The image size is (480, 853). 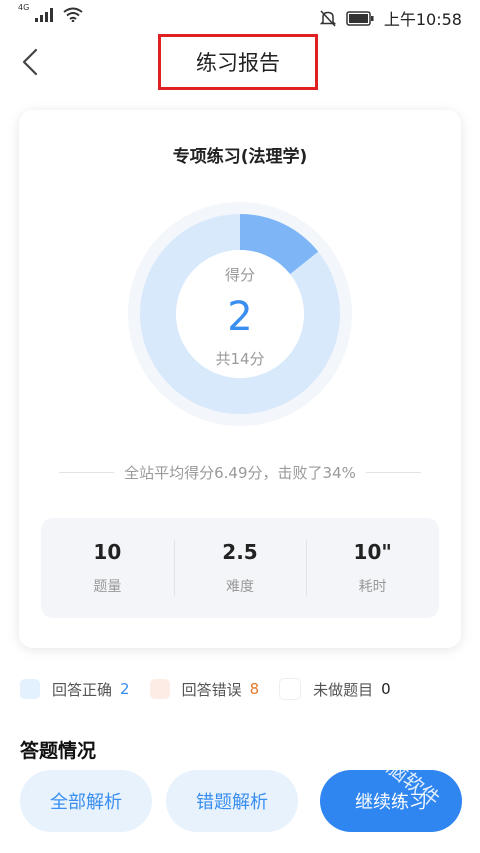 I want to click on stat-difficulty: 2.5 难度, so click(x=240, y=568).